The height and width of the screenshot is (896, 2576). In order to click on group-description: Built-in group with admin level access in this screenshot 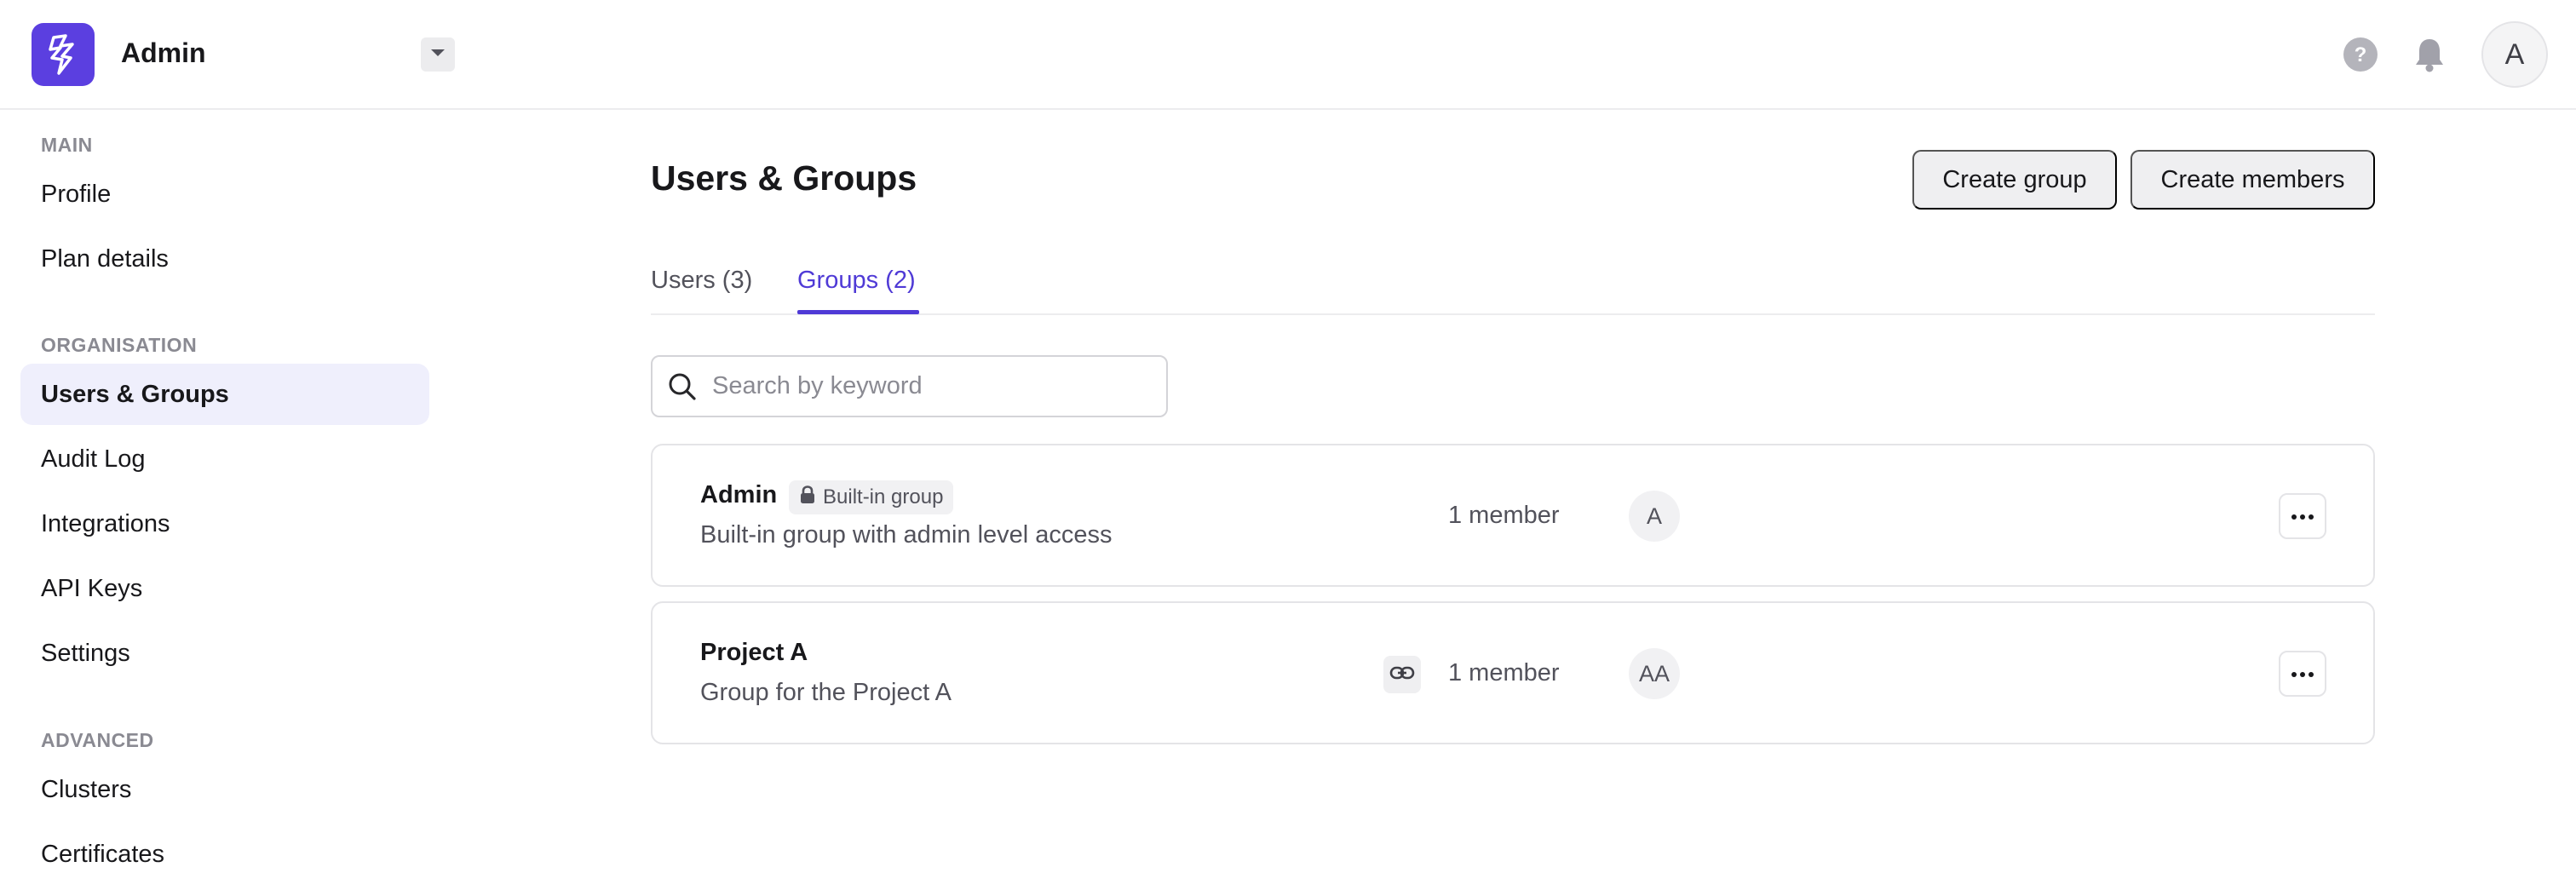, I will do `click(906, 535)`.